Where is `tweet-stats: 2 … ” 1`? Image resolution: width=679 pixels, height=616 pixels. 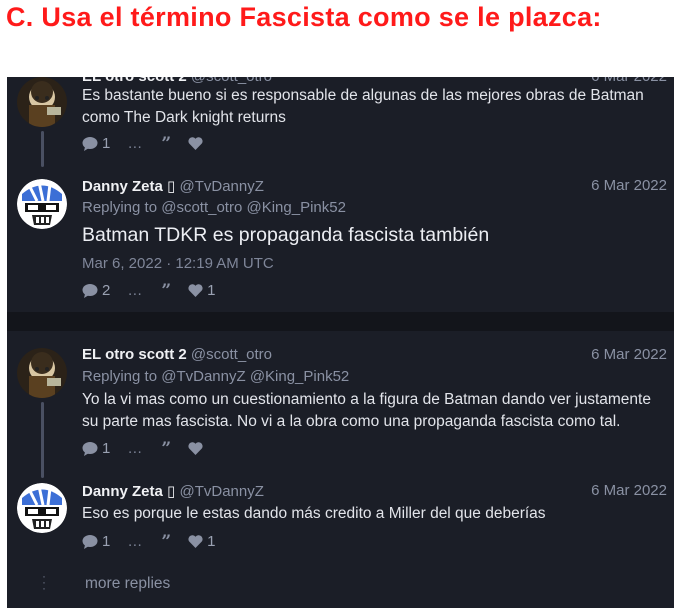
tweet-stats: 2 … ” 1 is located at coordinates (157, 290).